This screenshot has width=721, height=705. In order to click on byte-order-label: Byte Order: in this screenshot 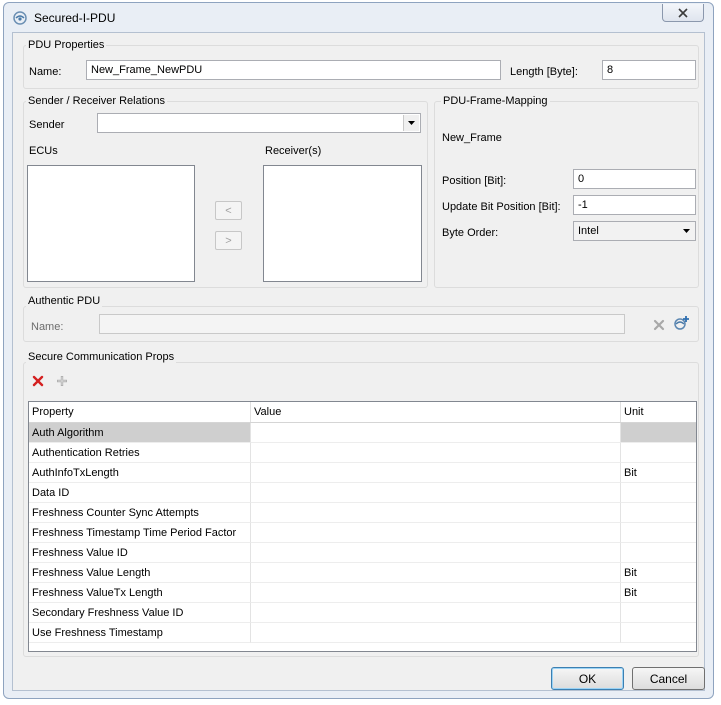, I will do `click(470, 233)`.